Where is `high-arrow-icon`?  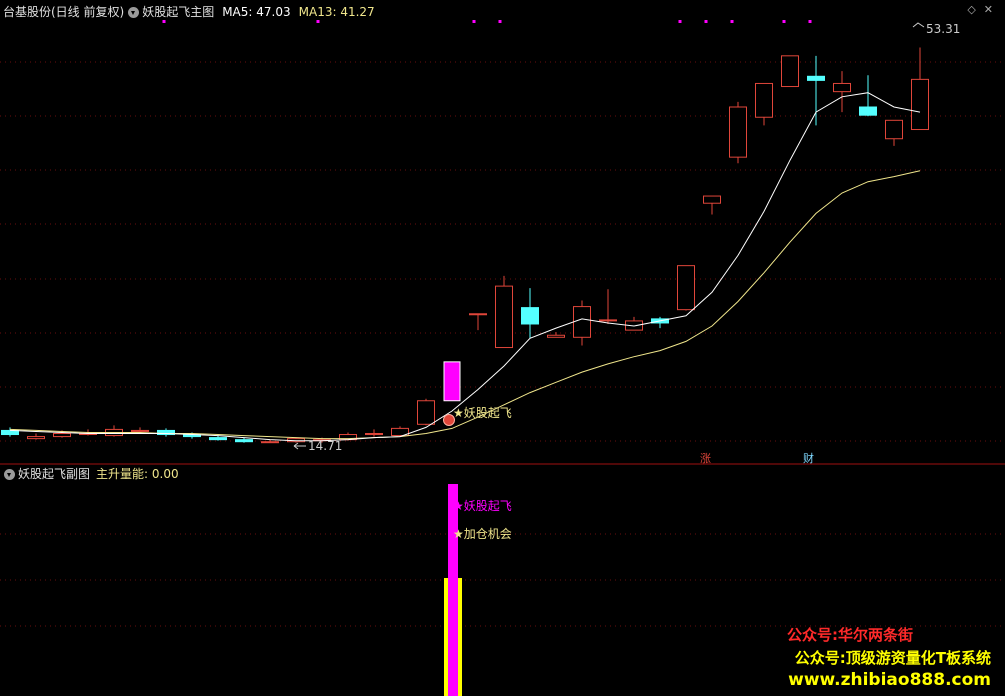
high-arrow-icon is located at coordinates (918, 25).